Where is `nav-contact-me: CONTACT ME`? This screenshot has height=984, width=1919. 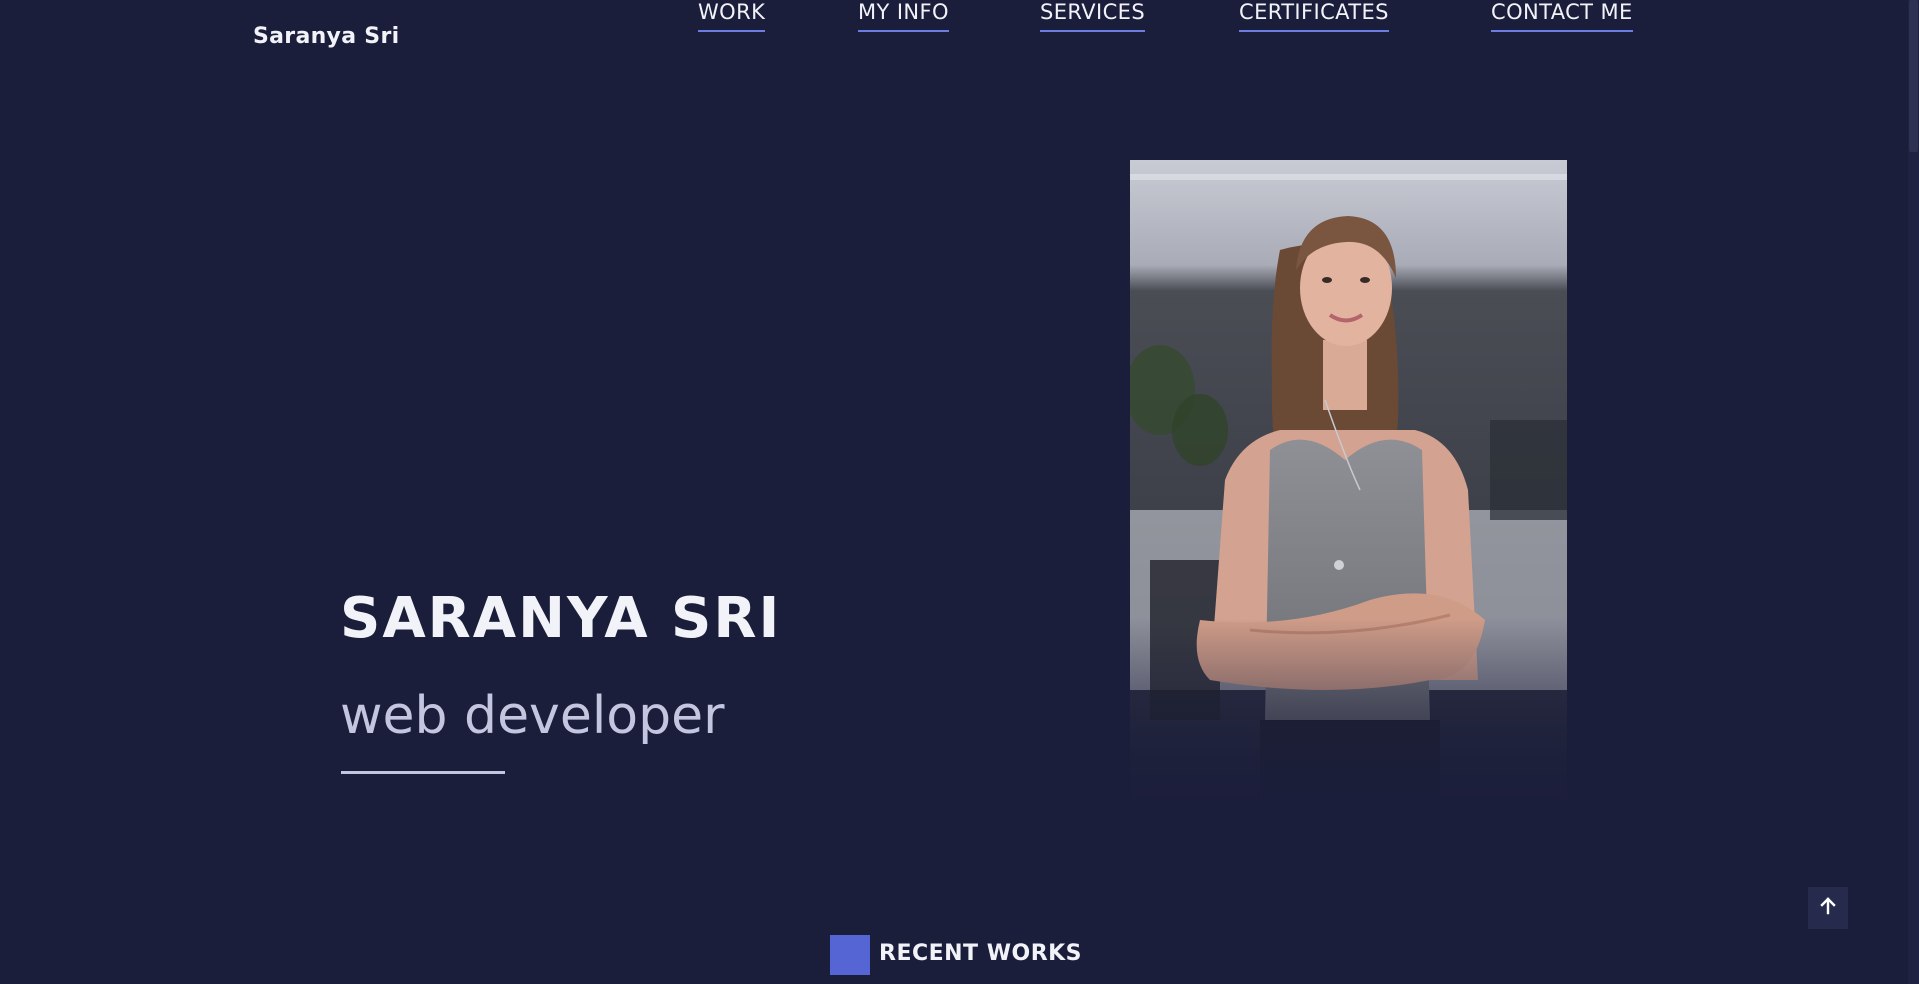 nav-contact-me: CONTACT ME is located at coordinates (1562, 16).